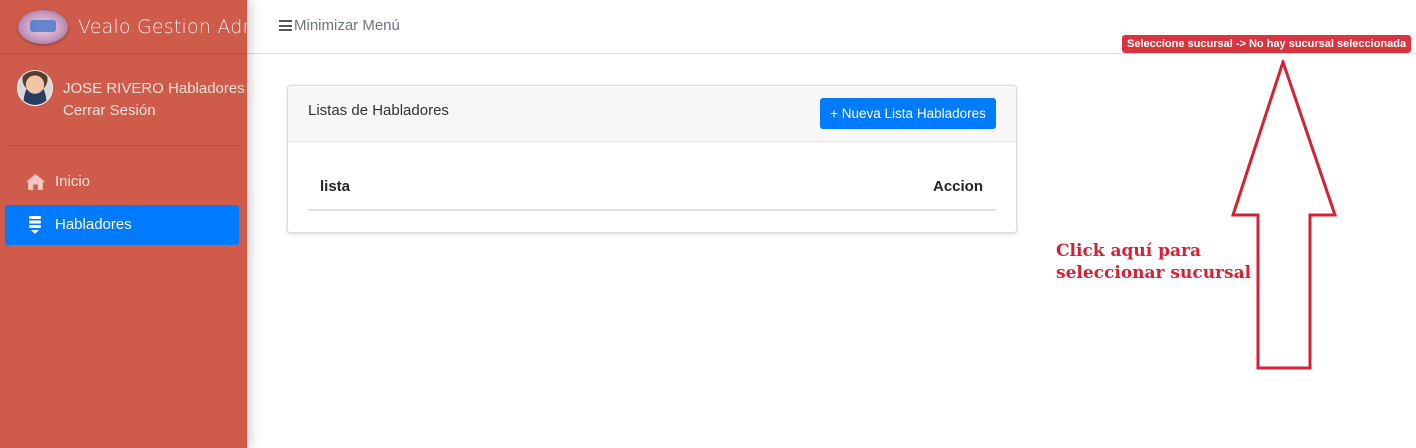 The image size is (1416, 448). Describe the element at coordinates (93, 224) in the screenshot. I see `sidebar-item-label: Habladores` at that location.